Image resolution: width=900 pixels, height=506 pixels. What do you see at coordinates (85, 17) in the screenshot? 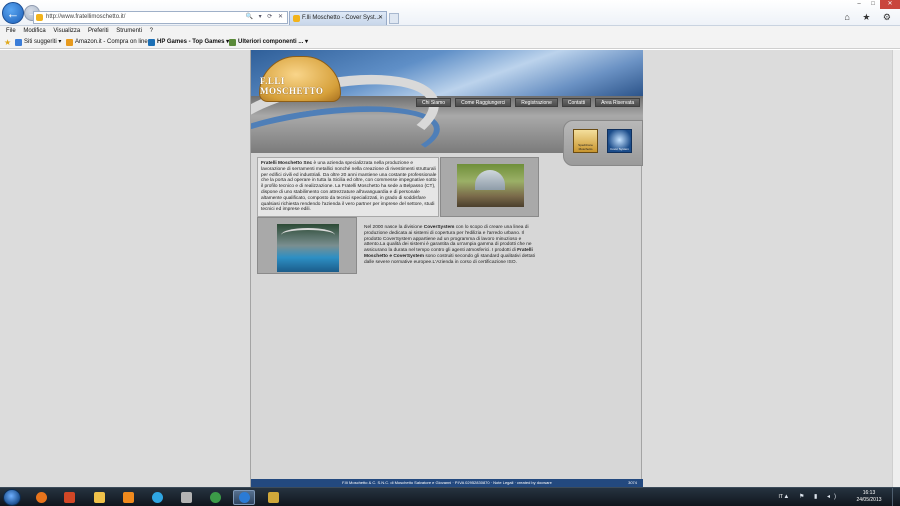
I see `address-url: http://www.fratellimoschetto.it/` at bounding box center [85, 17].